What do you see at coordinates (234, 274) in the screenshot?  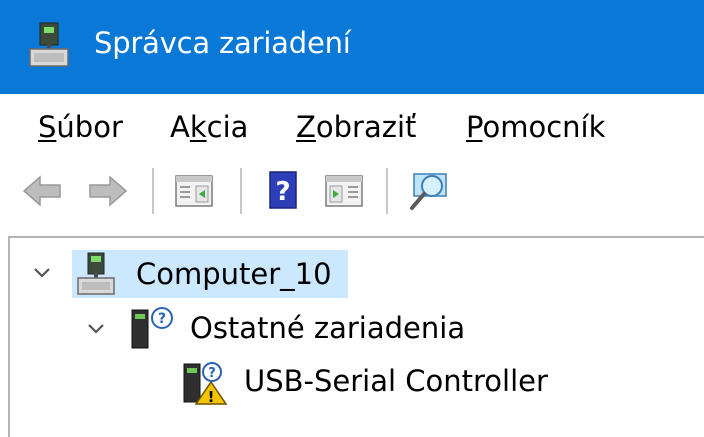 I see `tree-node-computer: Computer_10` at bounding box center [234, 274].